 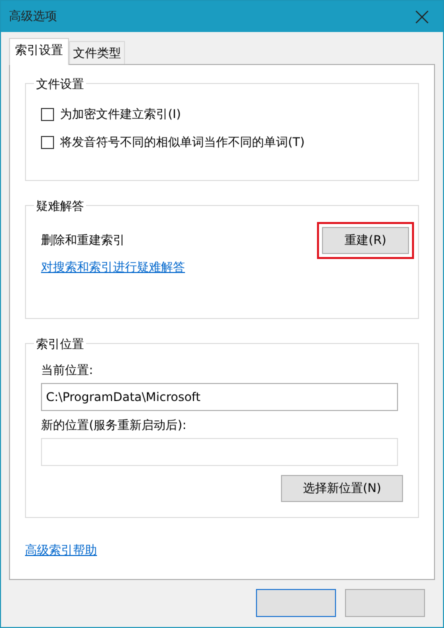 I want to click on dialog-button, so click(x=296, y=603).